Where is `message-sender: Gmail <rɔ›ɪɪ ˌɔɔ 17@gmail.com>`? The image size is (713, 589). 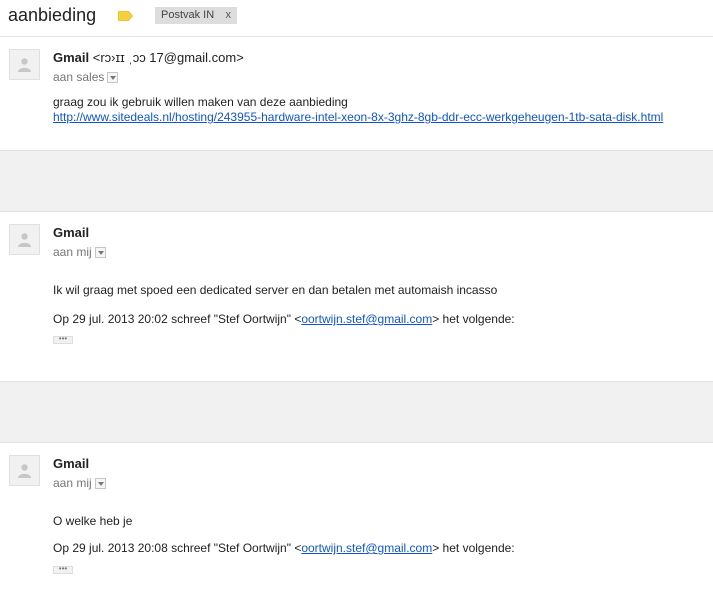
message-sender: Gmail <rɔ›ɪɪ ˌɔɔ 17@gmail.com> is located at coordinates (148, 57).